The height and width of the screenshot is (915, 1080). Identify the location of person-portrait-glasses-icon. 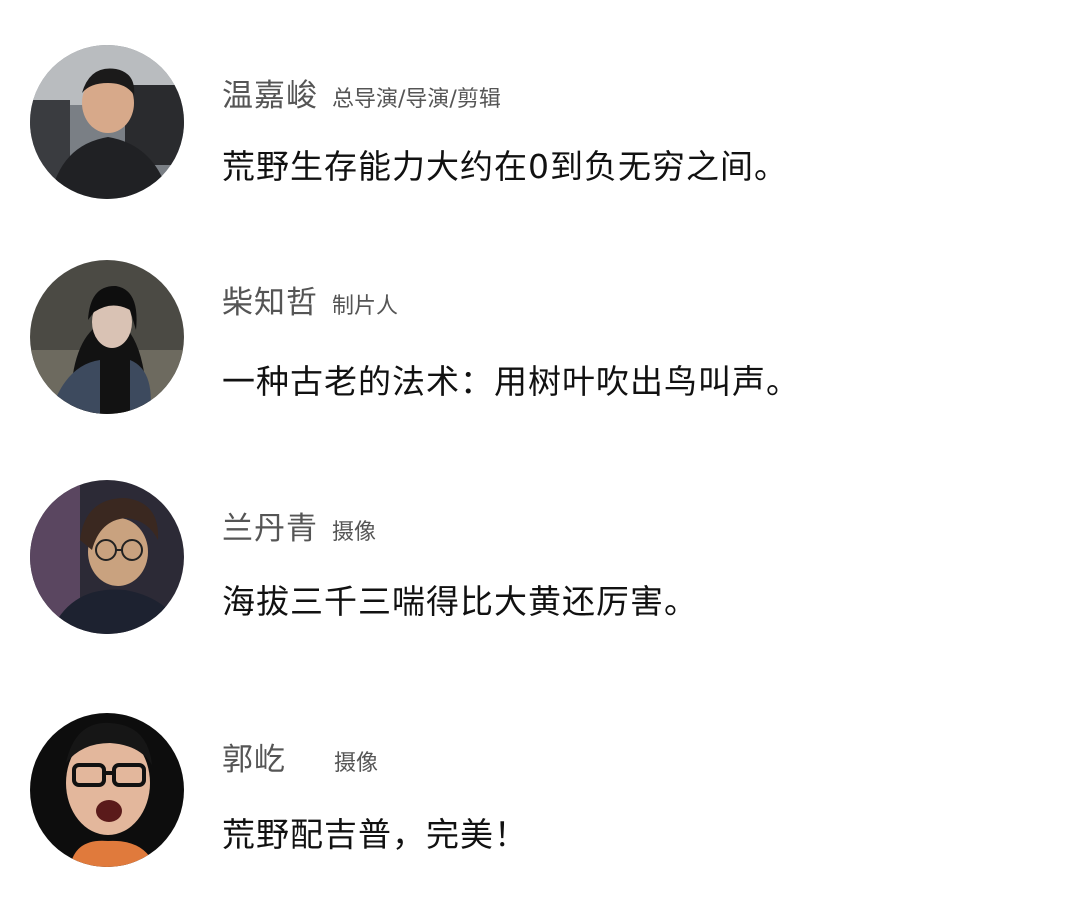
(107, 557).